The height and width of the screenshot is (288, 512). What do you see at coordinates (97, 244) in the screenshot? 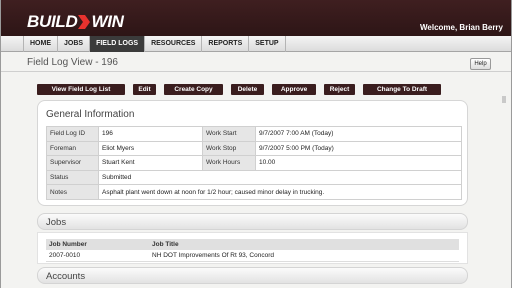
I see `job-number-header: Job Number` at bounding box center [97, 244].